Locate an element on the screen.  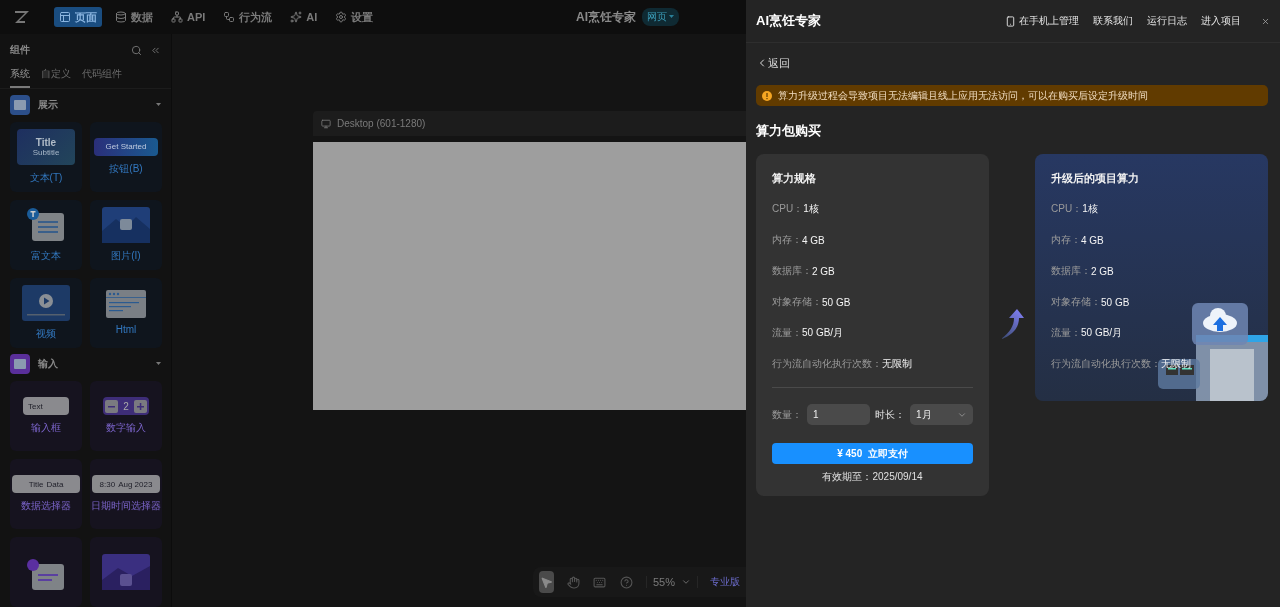
nav-tab: 设置 is located at coordinates (354, 17).